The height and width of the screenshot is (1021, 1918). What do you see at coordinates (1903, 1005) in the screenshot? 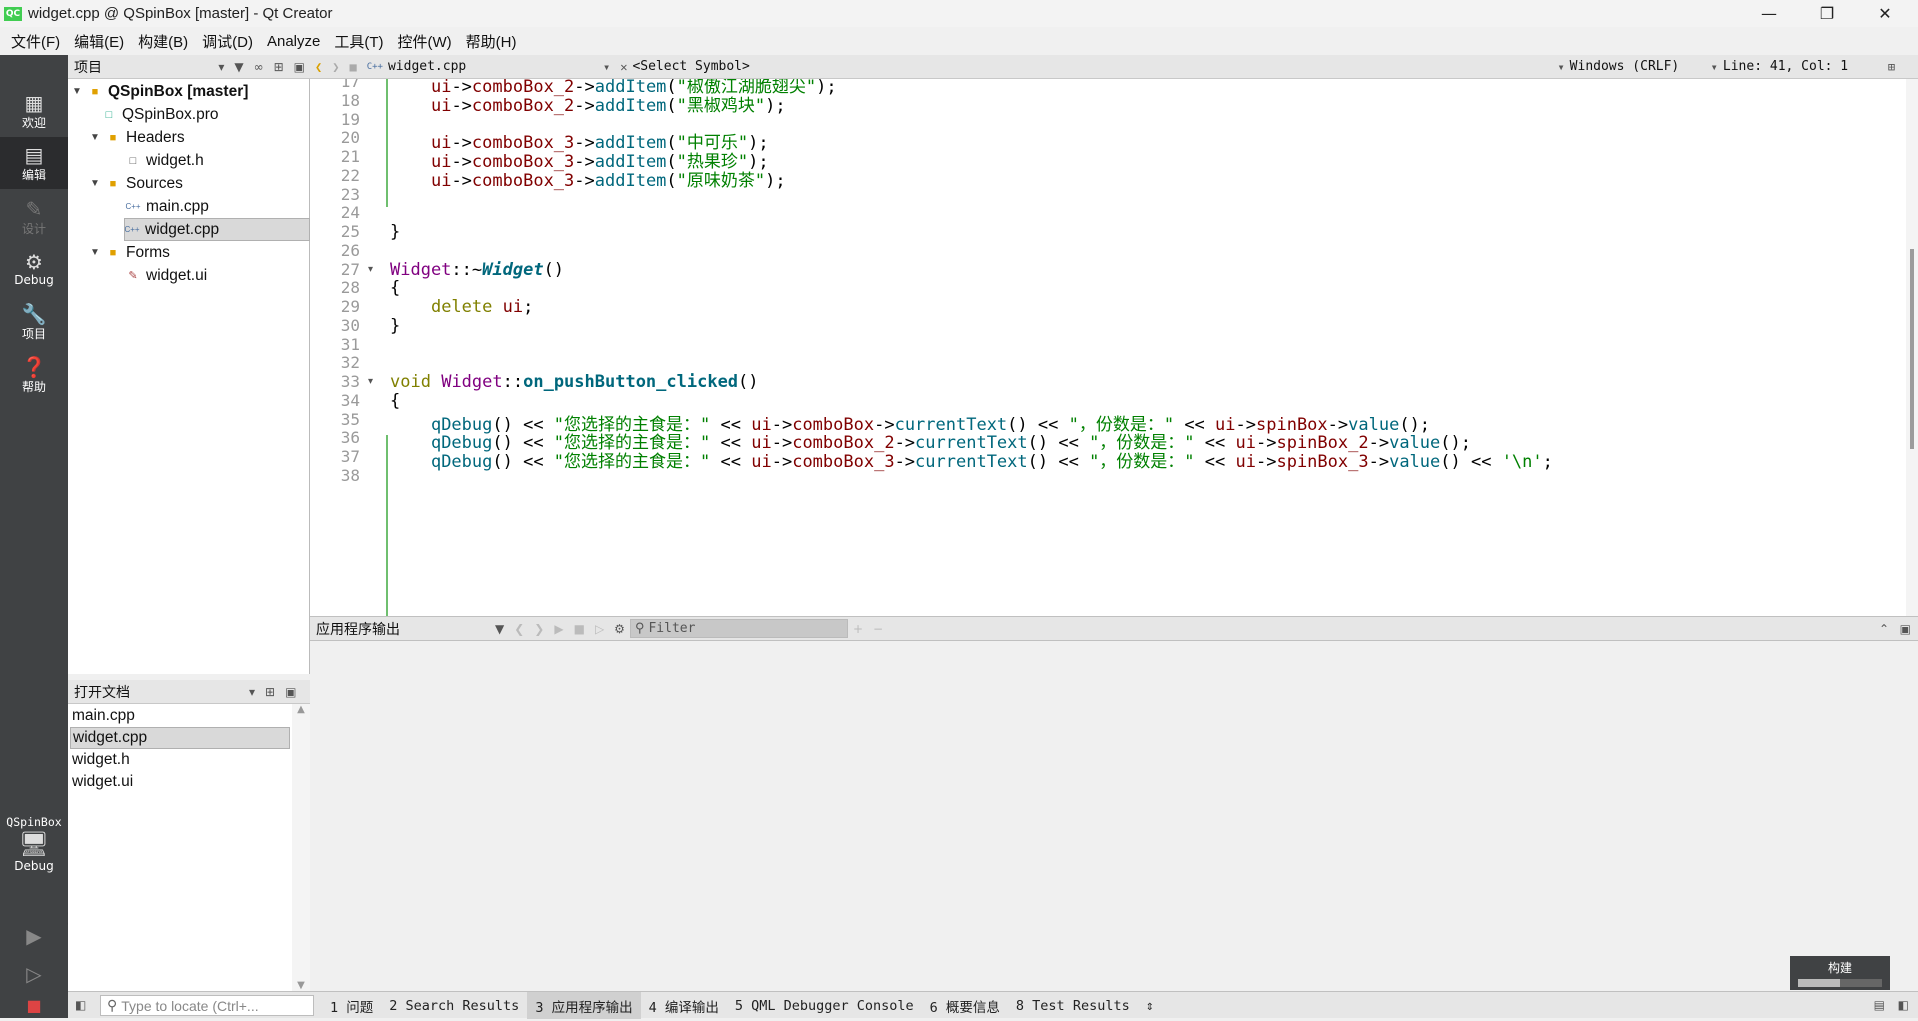
I see `toggle-right-sidebar-icon: ◧` at bounding box center [1903, 1005].